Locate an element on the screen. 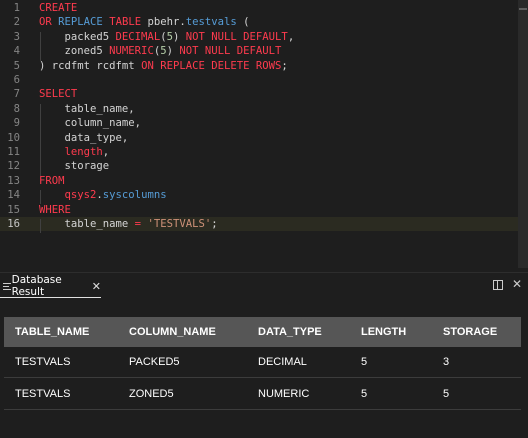 This screenshot has width=528, height=438. line-number: 13 is located at coordinates (13, 180).